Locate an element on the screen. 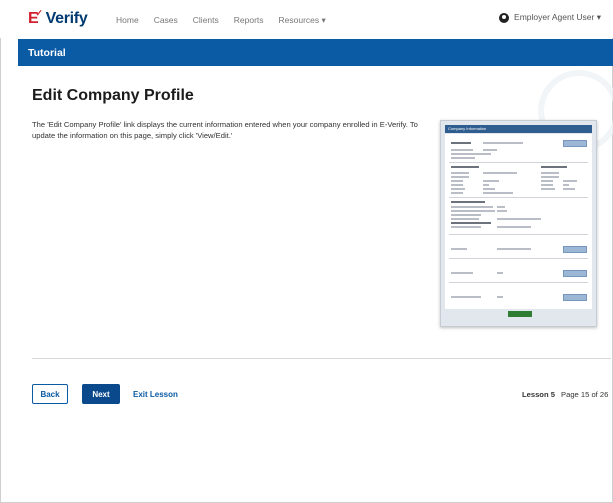  thumbnail-header: Company Information is located at coordinates (518, 129).